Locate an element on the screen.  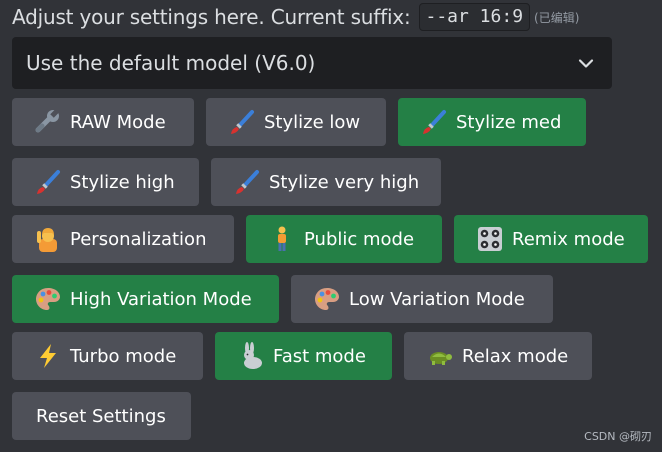
chevron-down-icon is located at coordinates (586, 63).